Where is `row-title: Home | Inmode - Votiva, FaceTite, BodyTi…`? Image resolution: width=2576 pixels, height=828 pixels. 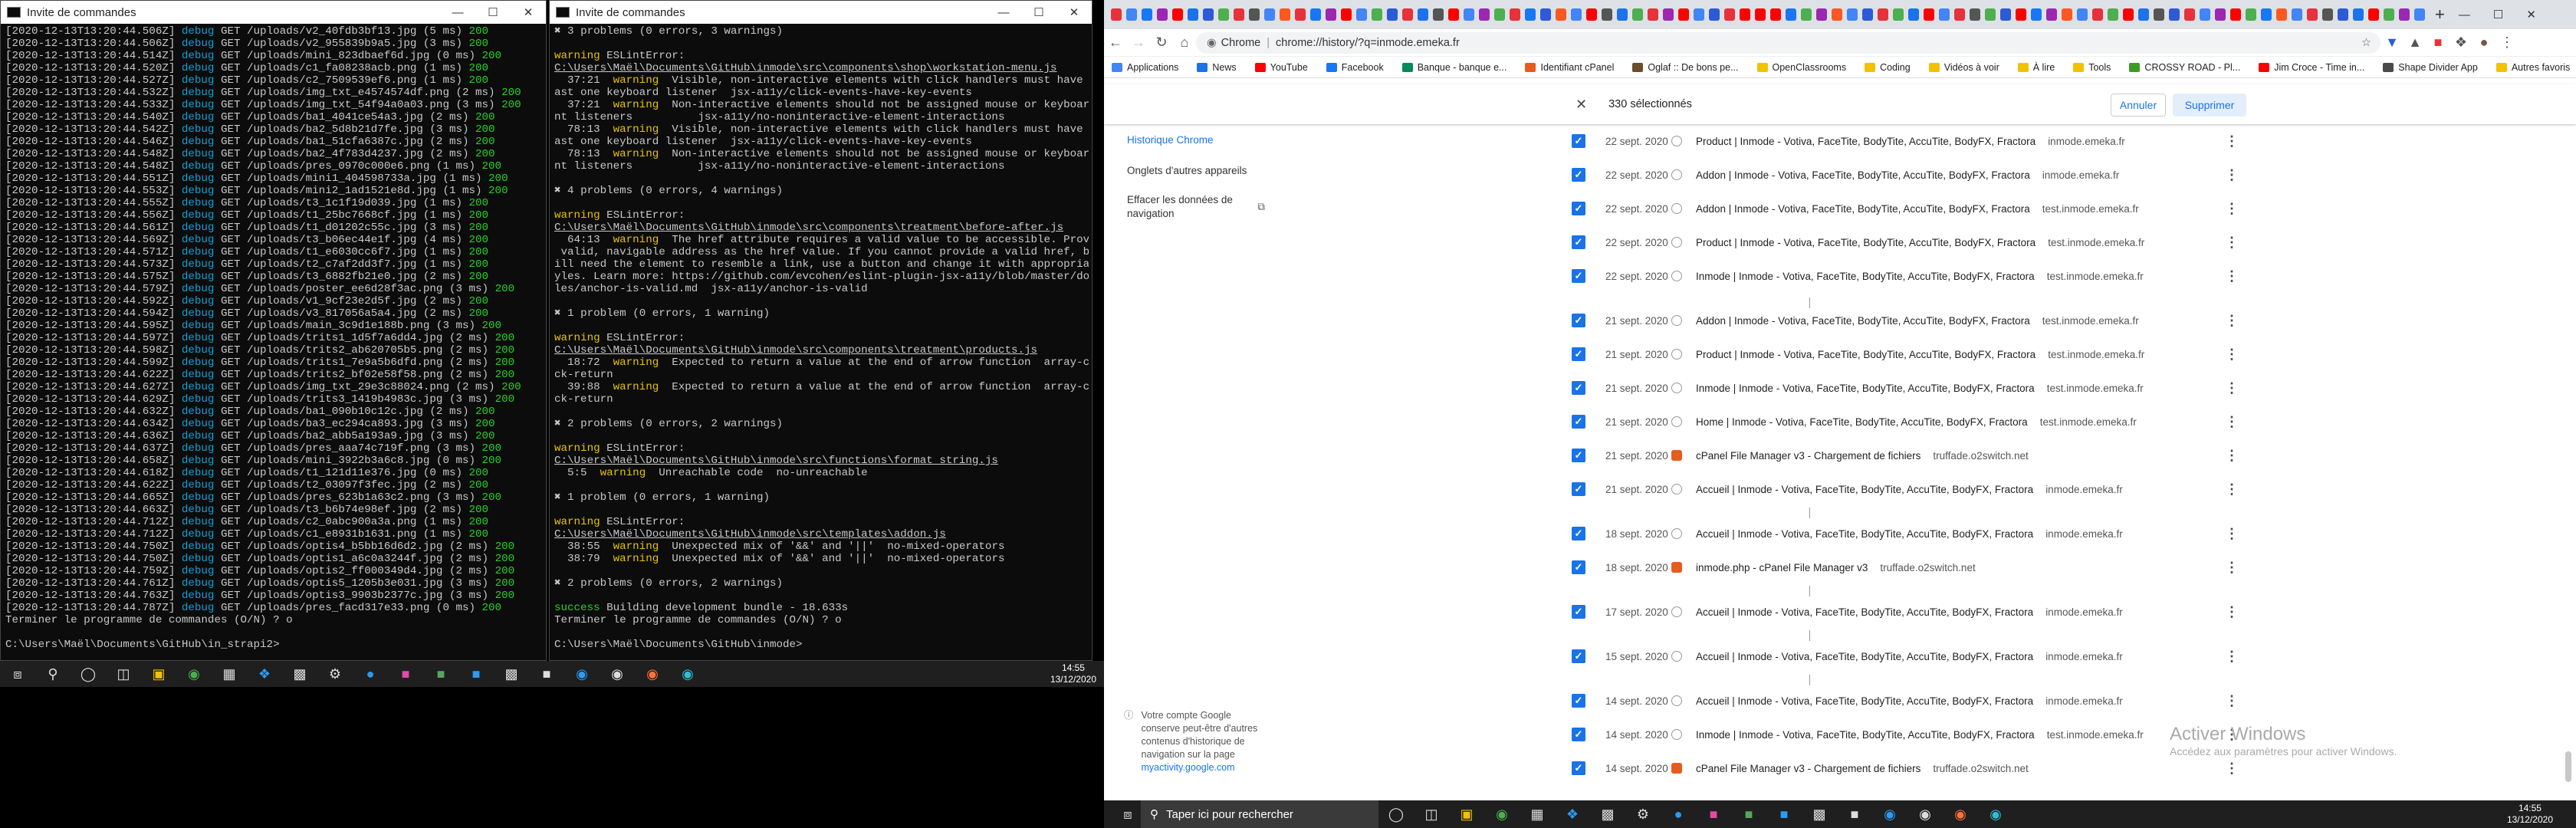
row-title: Home | Inmode - Votiva, FaceTite, BodyTi… is located at coordinates (1862, 422).